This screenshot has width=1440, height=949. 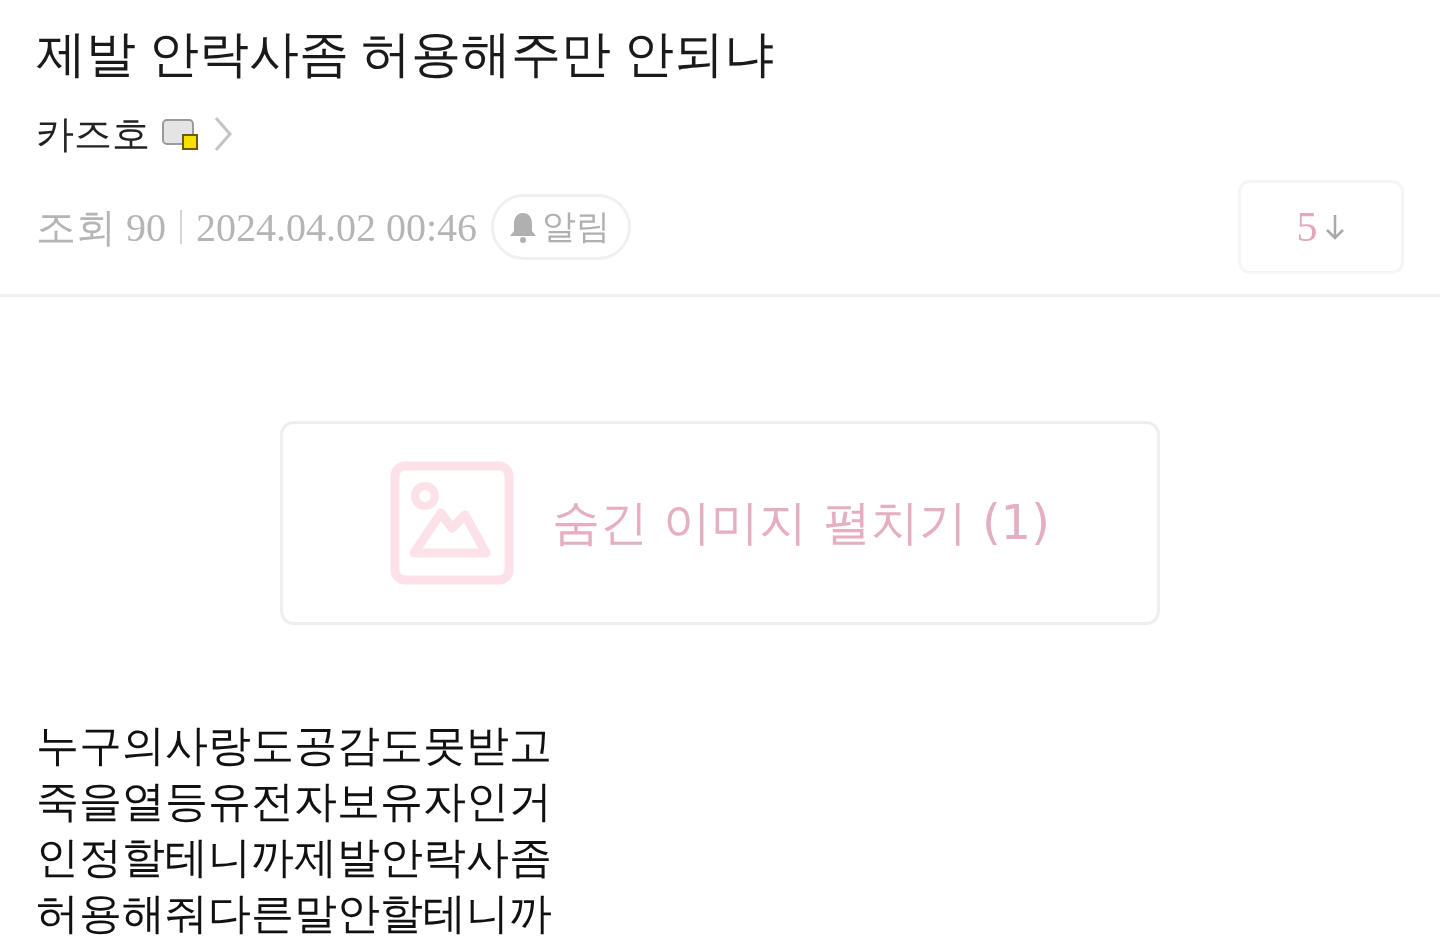 What do you see at coordinates (223, 134) in the screenshot?
I see `chevron-right-icon` at bounding box center [223, 134].